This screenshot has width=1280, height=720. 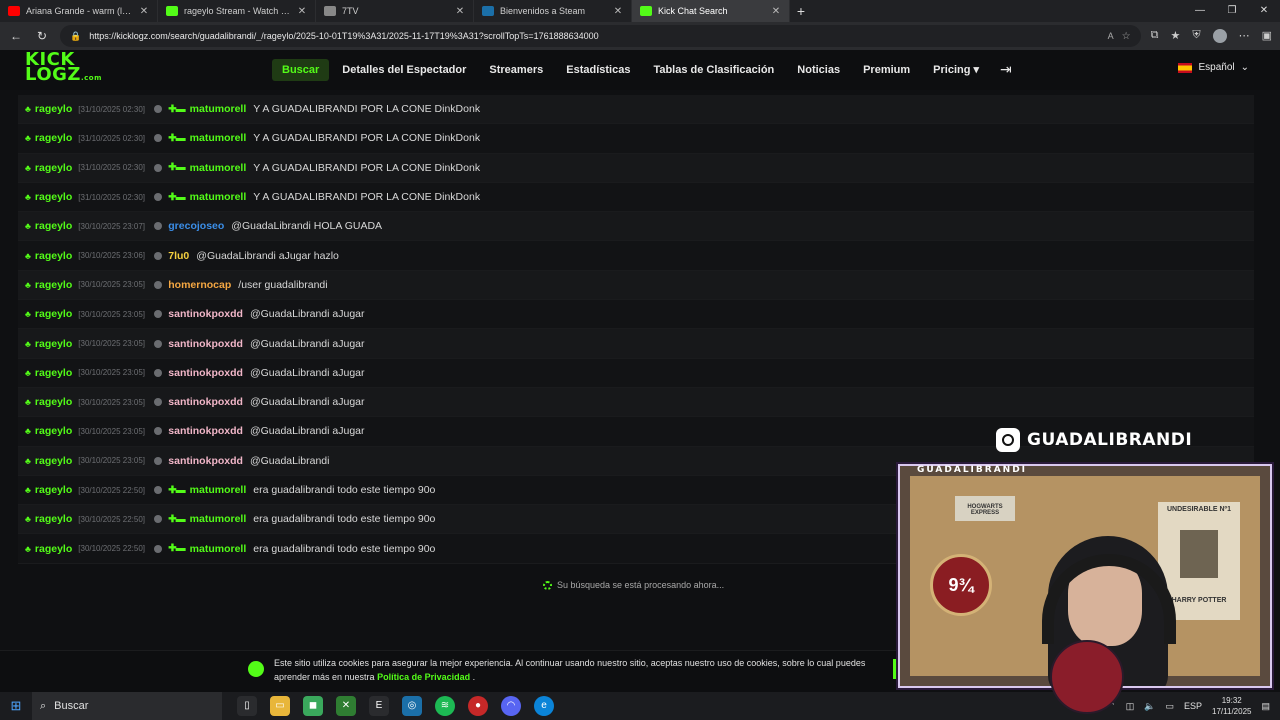 What do you see at coordinates (1175, 36) in the screenshot?
I see `favorites-icon: ★` at bounding box center [1175, 36].